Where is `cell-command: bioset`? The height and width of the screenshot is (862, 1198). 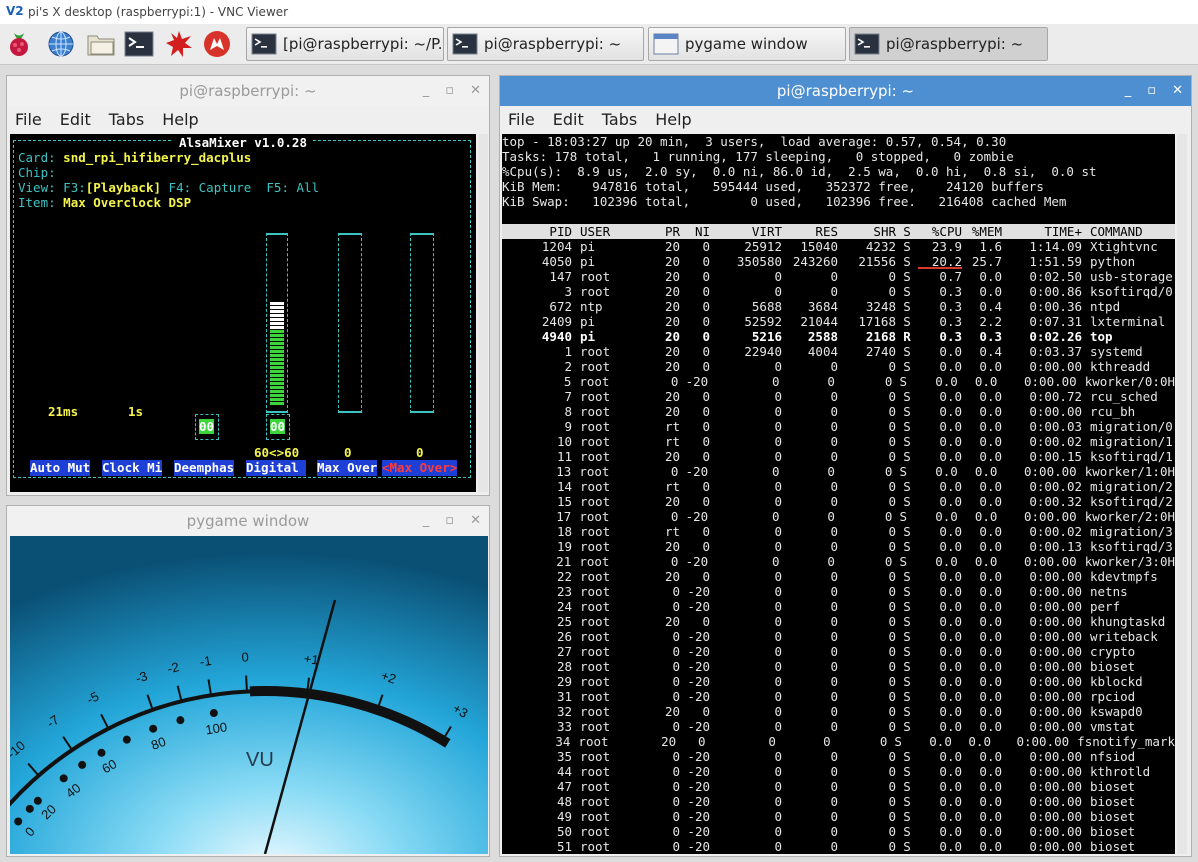
cell-command: bioset is located at coordinates (1113, 816).